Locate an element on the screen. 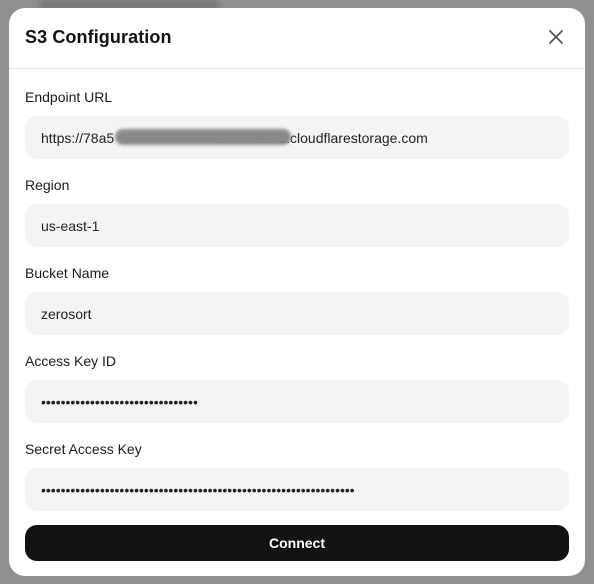  close-icon is located at coordinates (556, 37).